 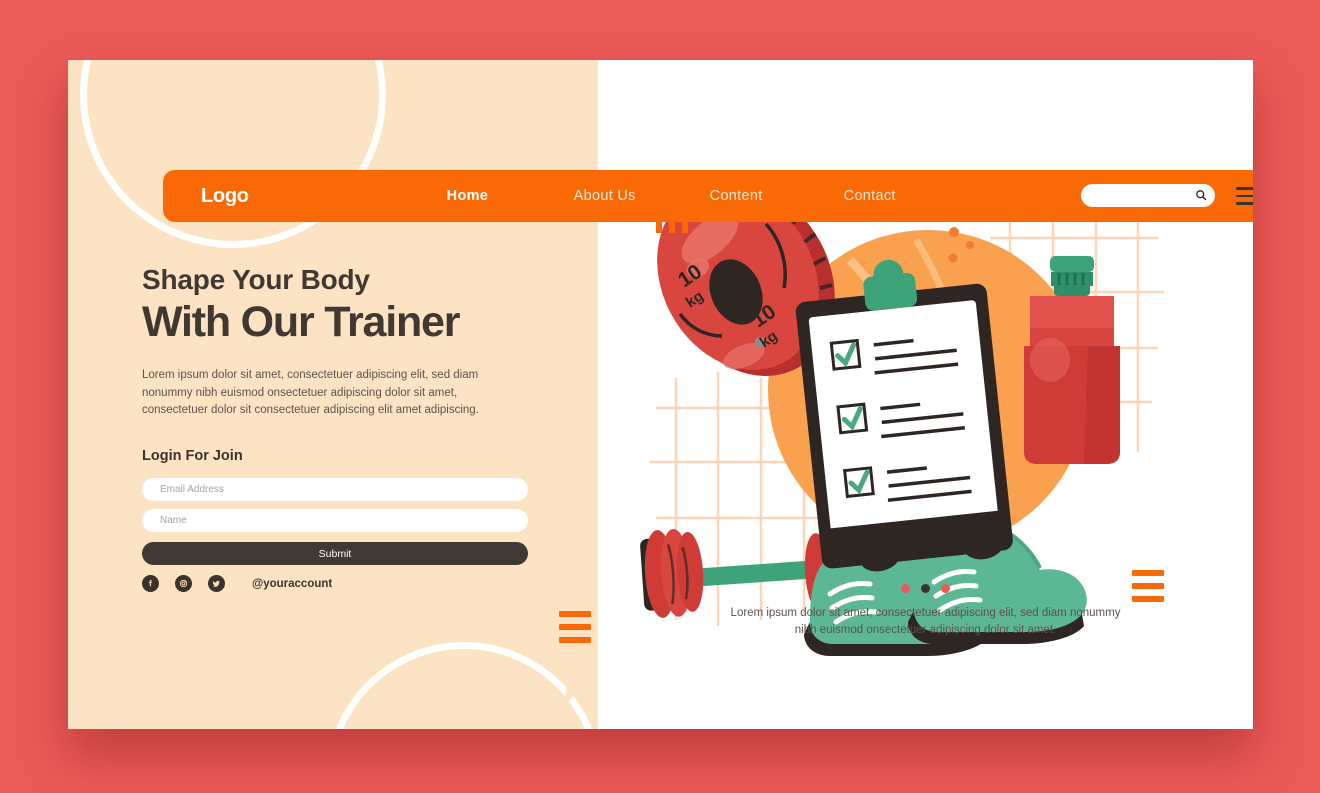 I want to click on decorative-circle-bottom, so click(x=462, y=685).